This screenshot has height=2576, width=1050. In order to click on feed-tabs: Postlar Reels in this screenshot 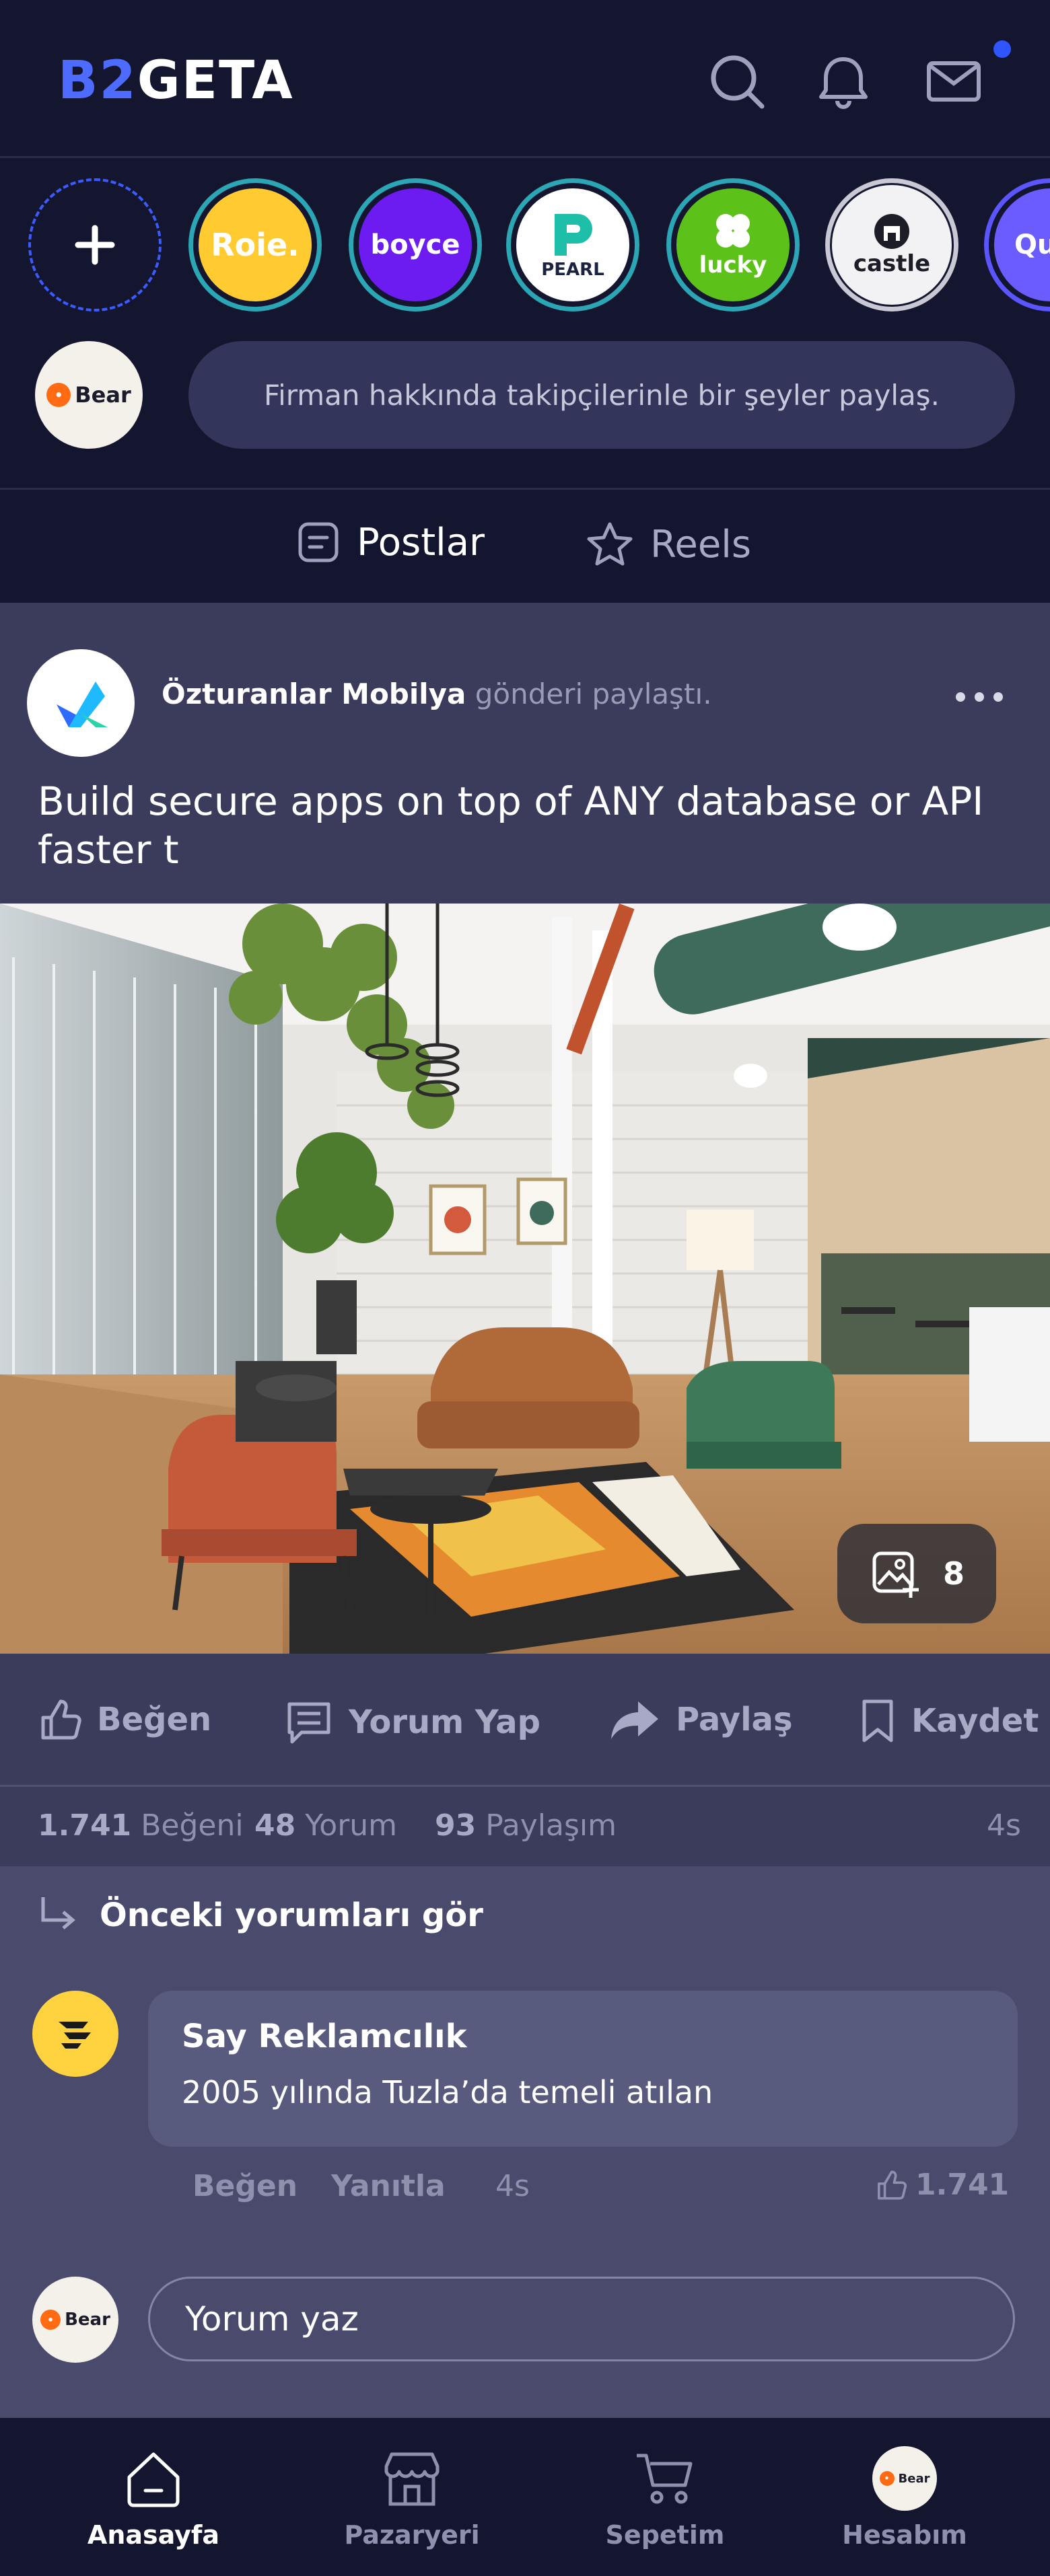, I will do `click(525, 546)`.